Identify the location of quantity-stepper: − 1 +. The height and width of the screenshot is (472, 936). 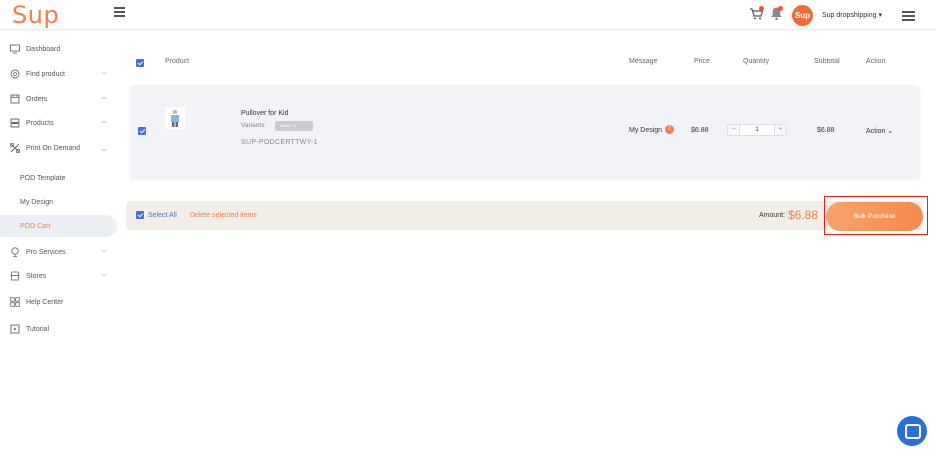
(757, 130).